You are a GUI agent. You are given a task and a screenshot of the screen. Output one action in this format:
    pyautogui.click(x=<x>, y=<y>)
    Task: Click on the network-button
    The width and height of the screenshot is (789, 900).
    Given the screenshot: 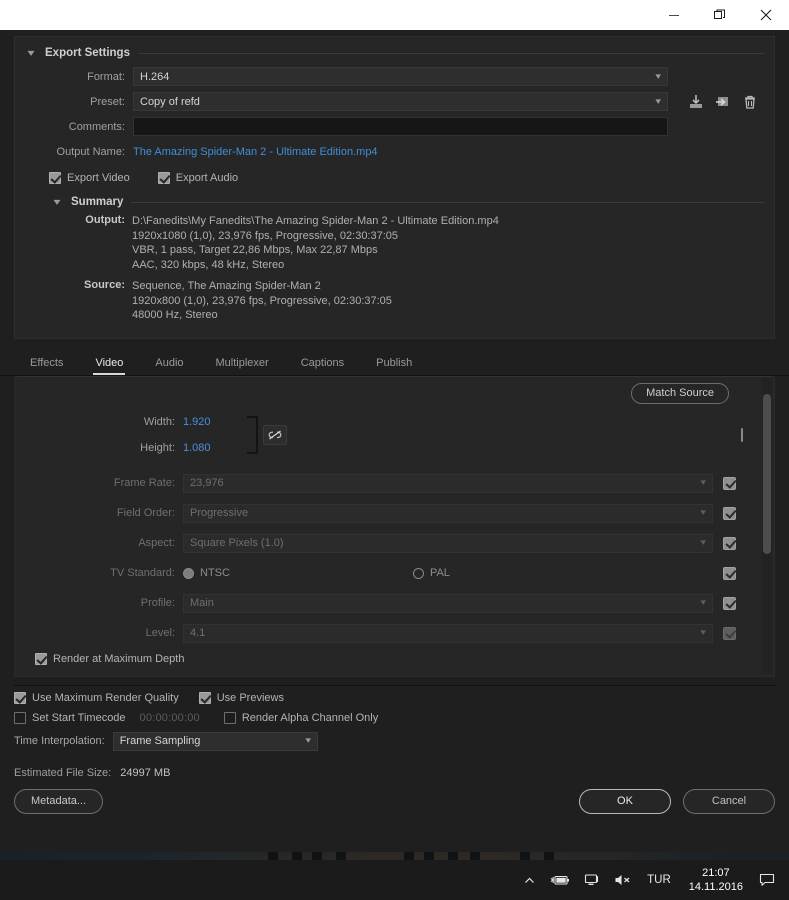 What is the action you would take?
    pyautogui.click(x=592, y=880)
    